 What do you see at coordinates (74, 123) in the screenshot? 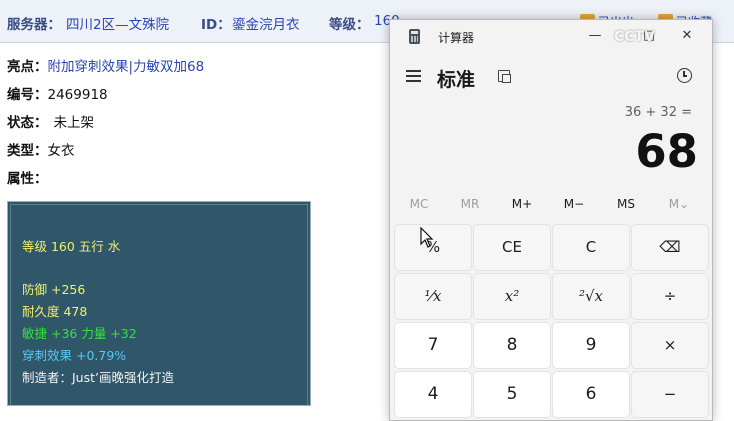
I see `status-value: 未上架` at bounding box center [74, 123].